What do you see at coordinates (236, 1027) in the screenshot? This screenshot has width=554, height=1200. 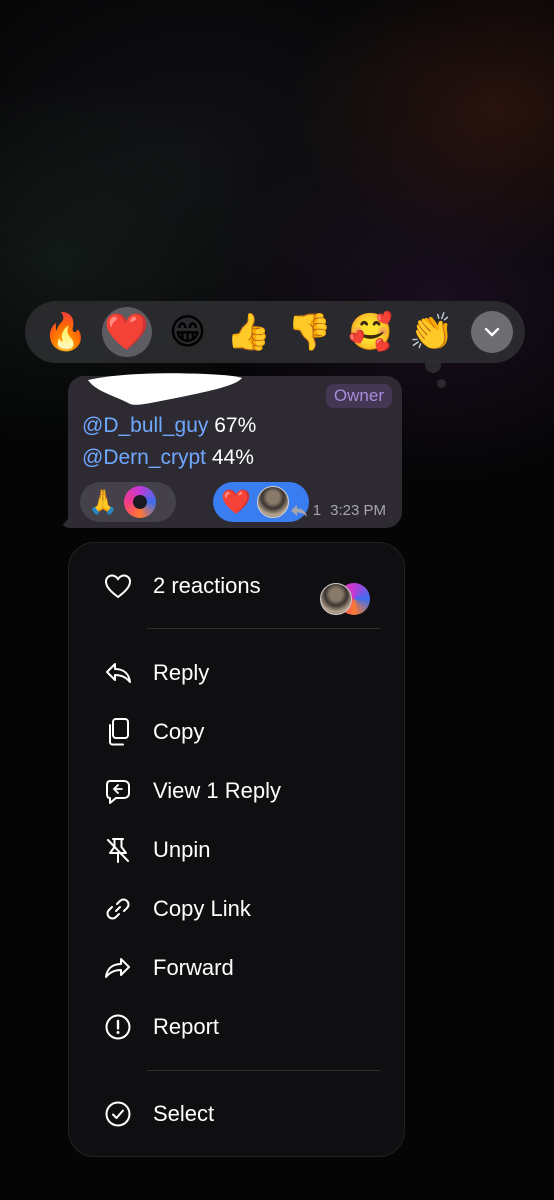 I see `report-menu-item: Report` at bounding box center [236, 1027].